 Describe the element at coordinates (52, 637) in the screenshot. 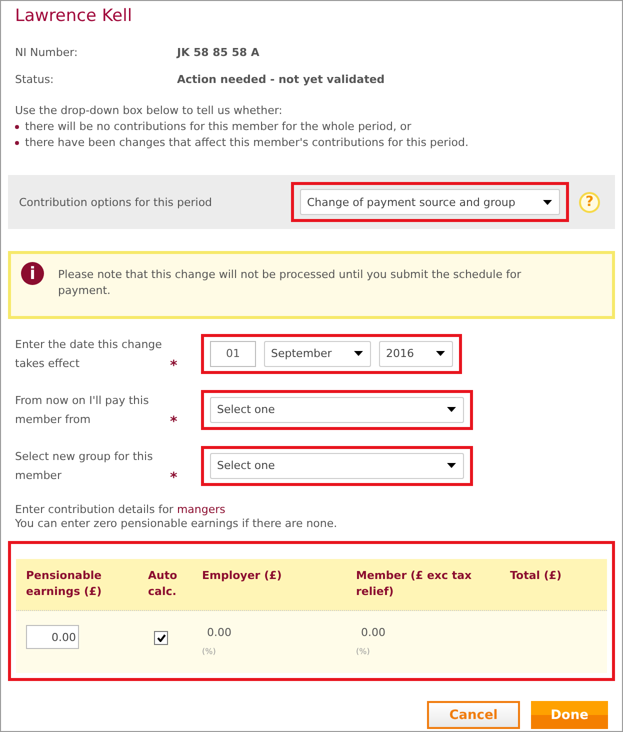

I see `earnings-input: 0.00` at that location.